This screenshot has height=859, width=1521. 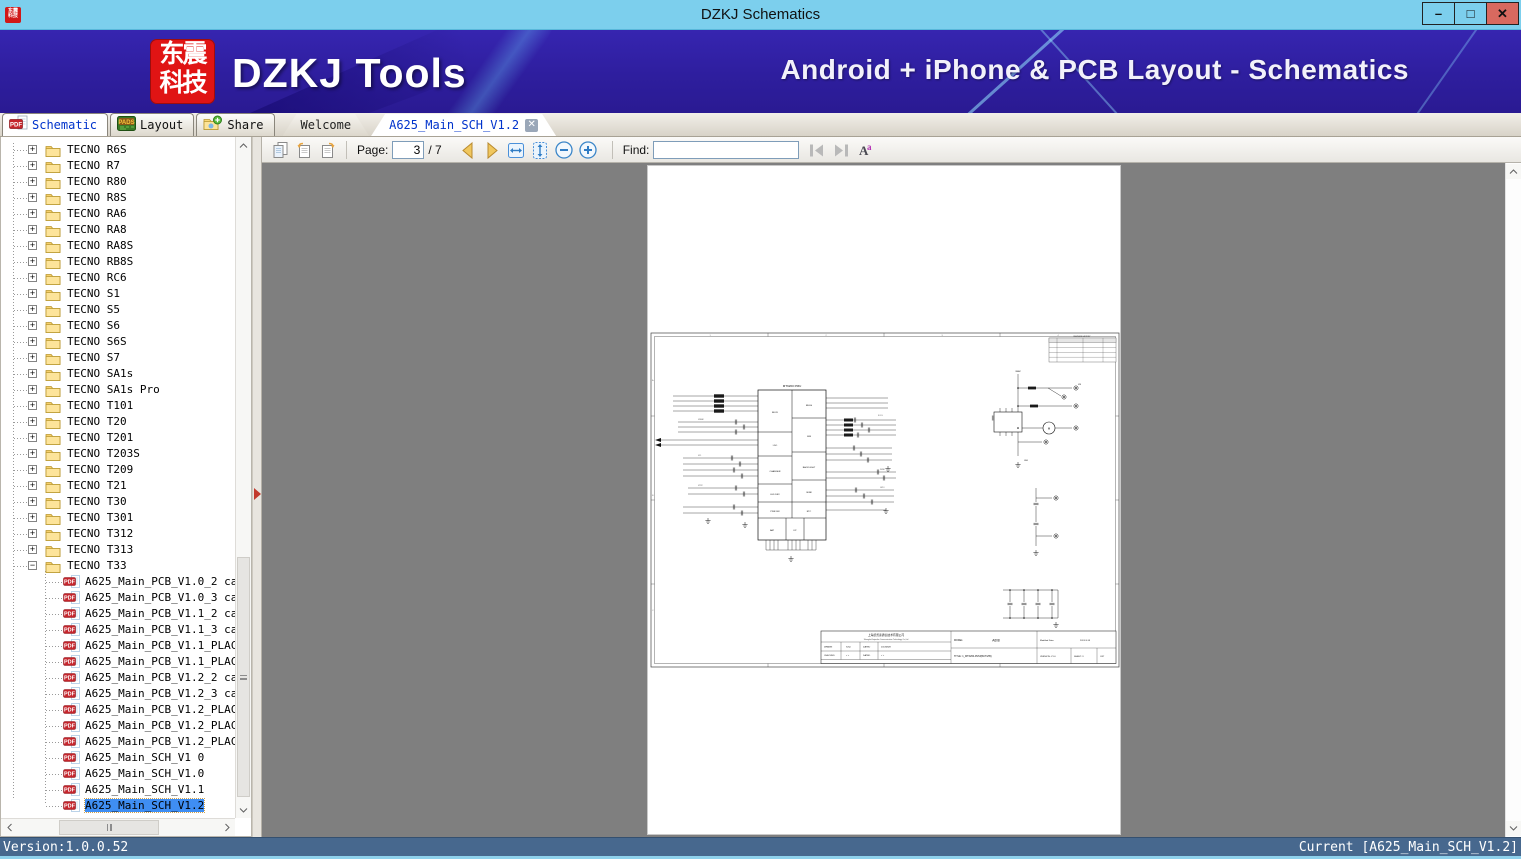 What do you see at coordinates (1470, 13) in the screenshot?
I see `maximize-button: □` at bounding box center [1470, 13].